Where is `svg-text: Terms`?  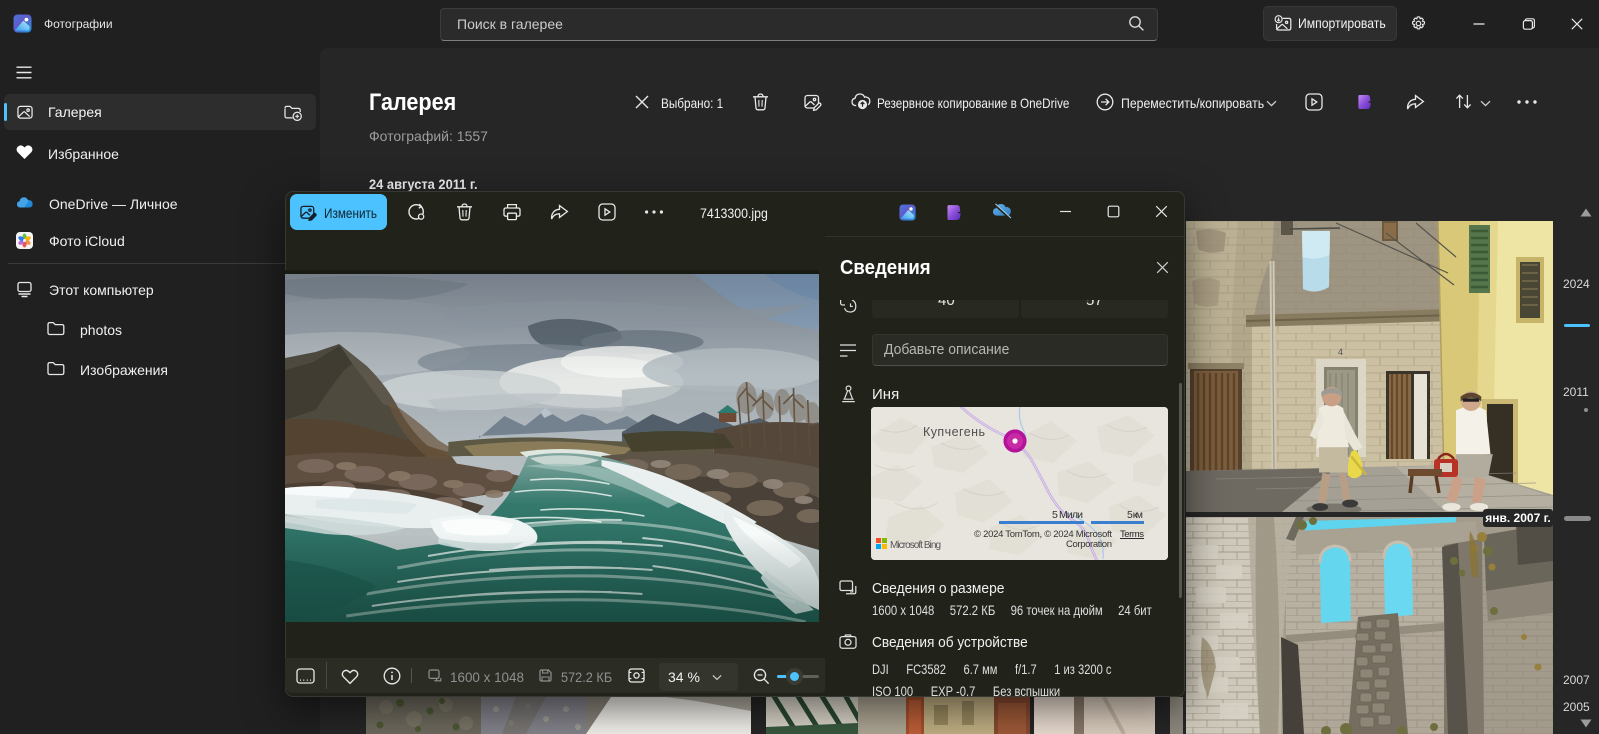
svg-text: Terms is located at coordinates (1132, 534).